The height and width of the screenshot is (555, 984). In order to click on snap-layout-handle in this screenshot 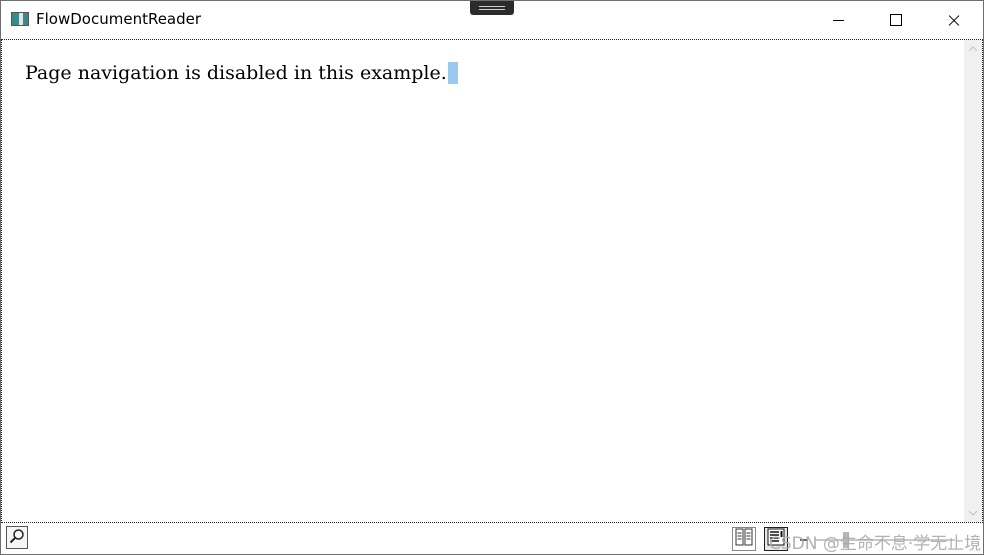, I will do `click(492, 8)`.